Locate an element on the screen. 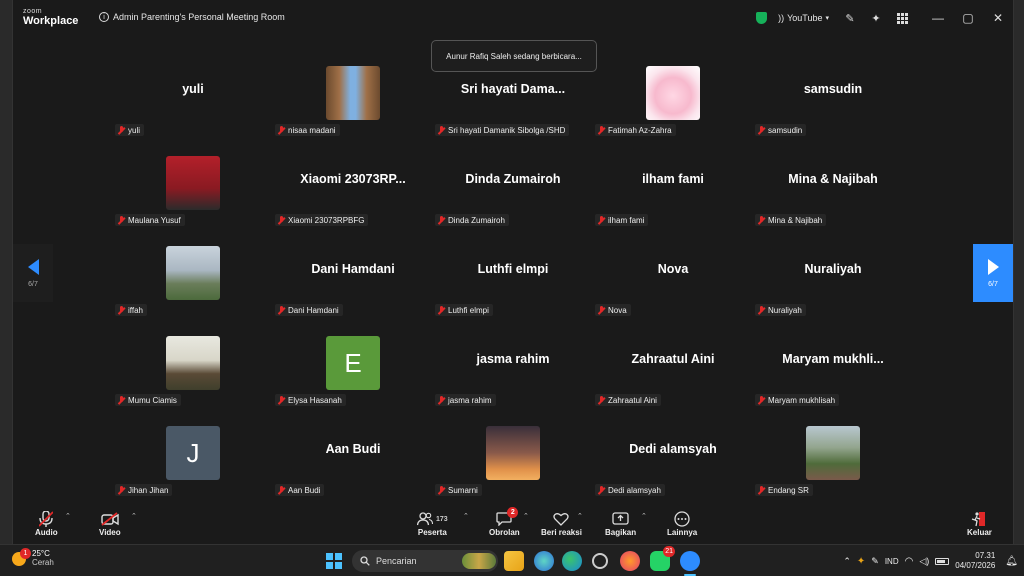 The width and height of the screenshot is (1024, 576). audio-options-caret: ⌃ is located at coordinates (68, 516).